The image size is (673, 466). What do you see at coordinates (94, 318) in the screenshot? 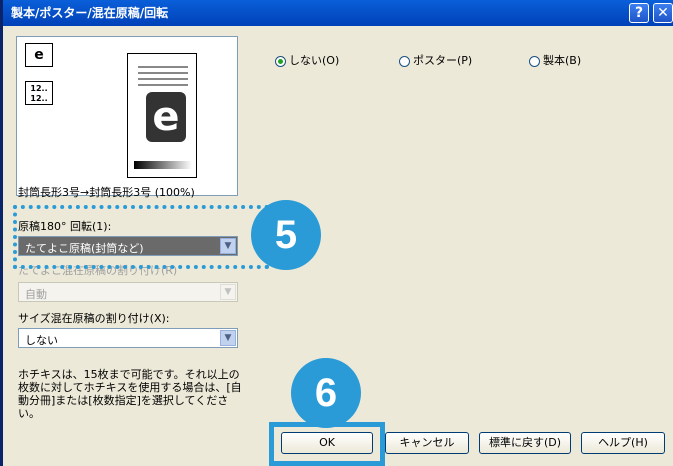
I see `size-mixed-label: サイズ混在原稿の割り付け(X):` at bounding box center [94, 318].